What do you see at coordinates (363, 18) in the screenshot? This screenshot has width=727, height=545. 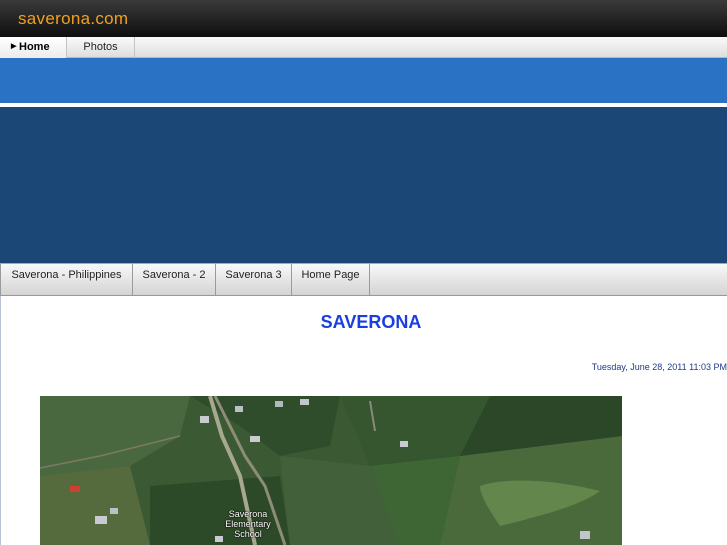 I see `site-header: saverona.com` at bounding box center [363, 18].